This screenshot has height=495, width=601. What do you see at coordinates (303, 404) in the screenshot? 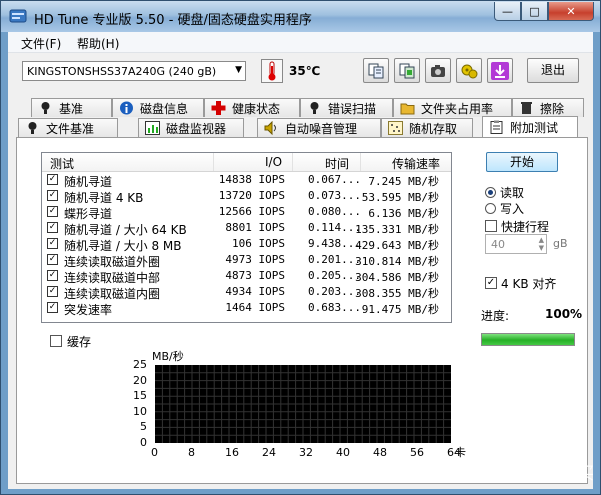
I see `chart-svg` at bounding box center [303, 404].